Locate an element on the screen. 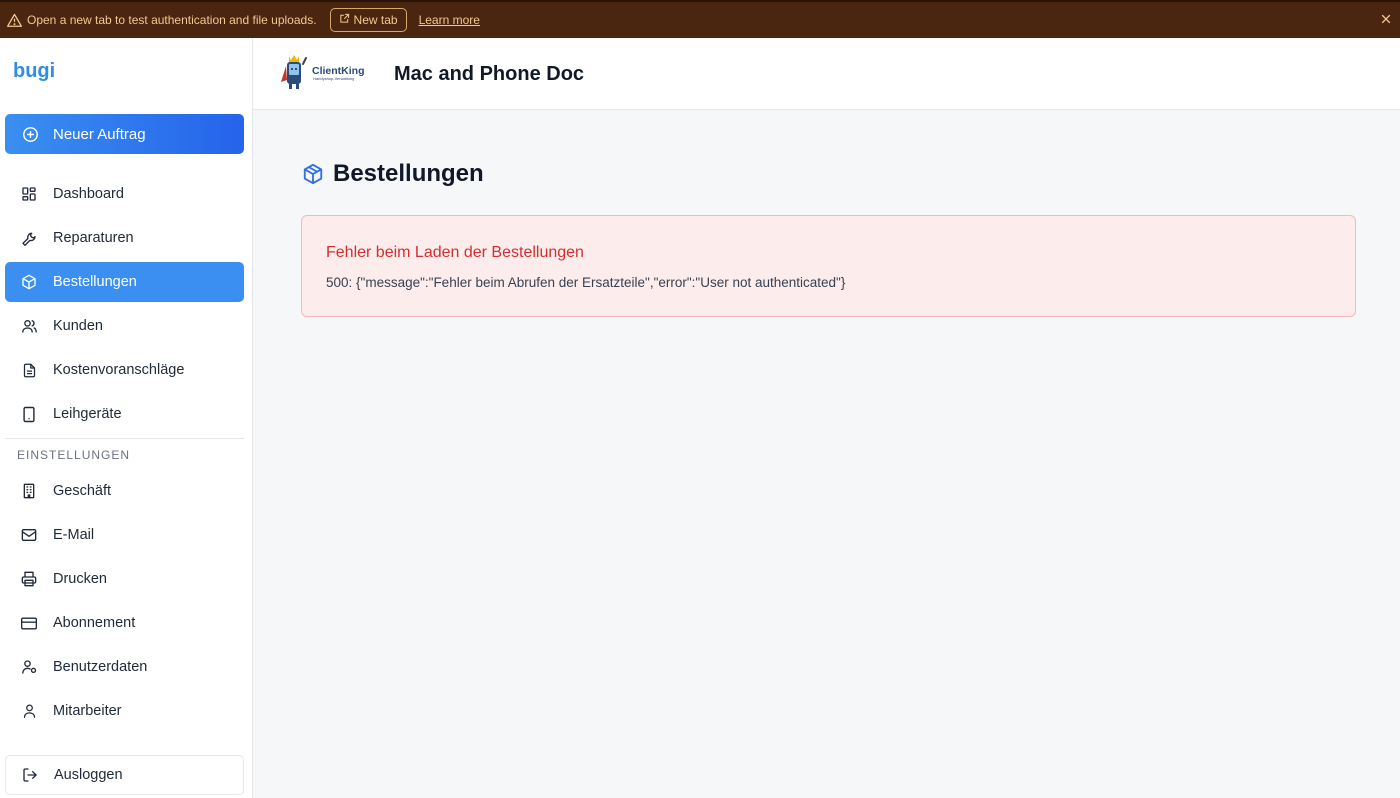 The width and height of the screenshot is (1400, 798). close-icon is located at coordinates (1386, 19).